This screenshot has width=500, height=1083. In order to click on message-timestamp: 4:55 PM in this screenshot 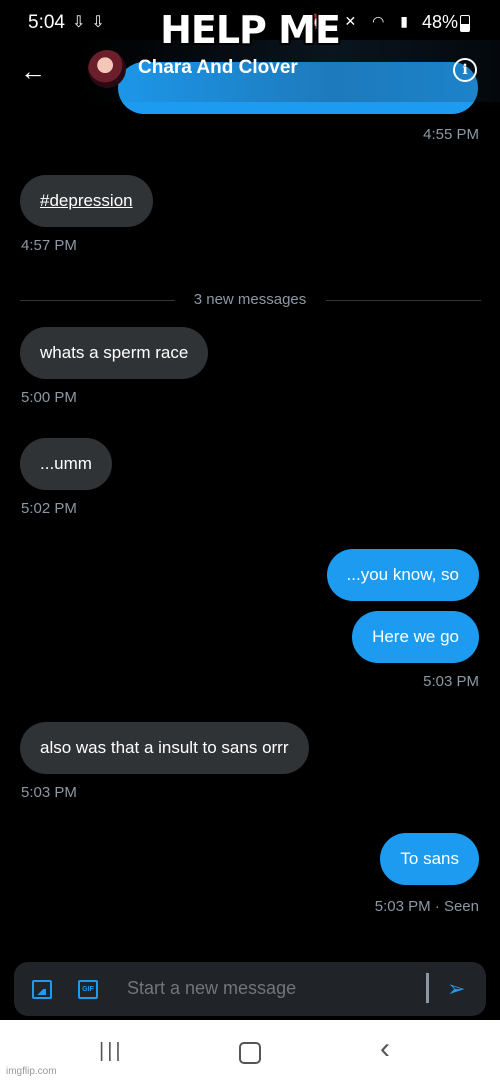, I will do `click(451, 134)`.